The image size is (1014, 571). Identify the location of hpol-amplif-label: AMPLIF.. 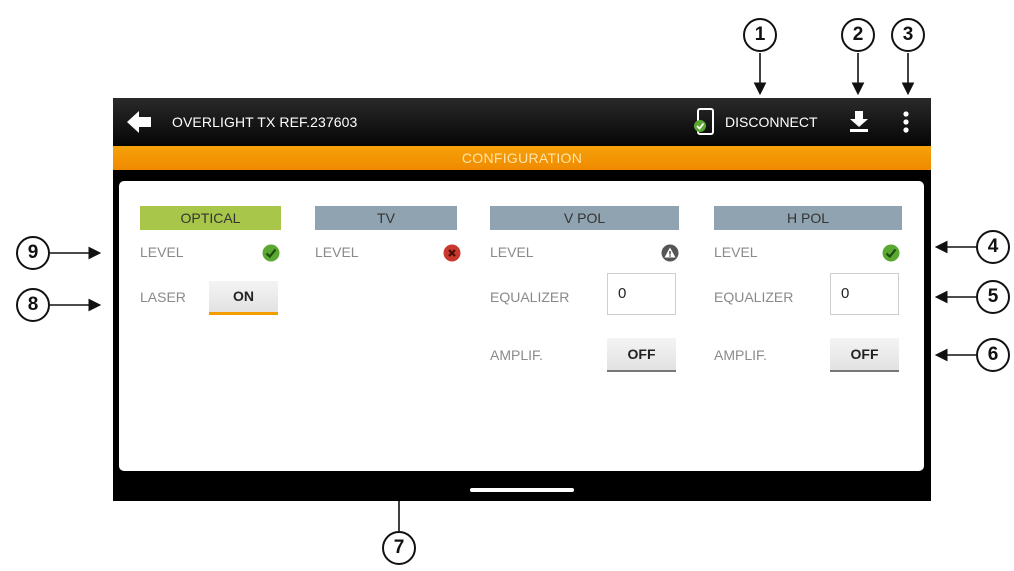
(740, 355).